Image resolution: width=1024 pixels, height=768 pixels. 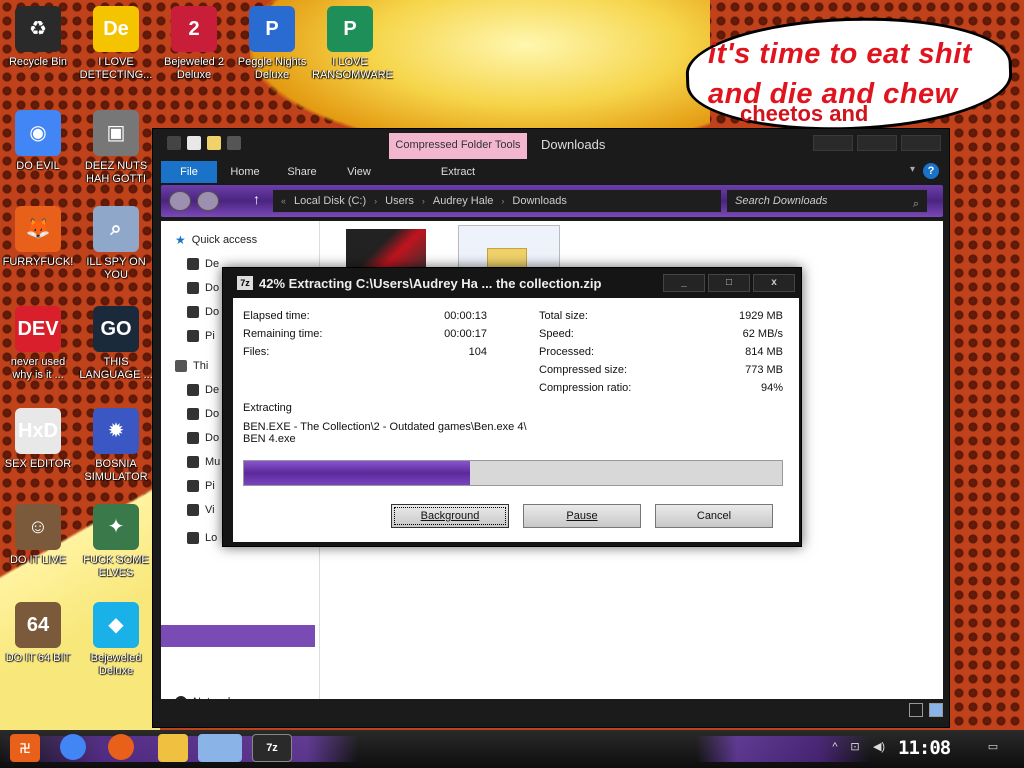 I want to click on desktop-icon-image: ◉, so click(x=38, y=133).